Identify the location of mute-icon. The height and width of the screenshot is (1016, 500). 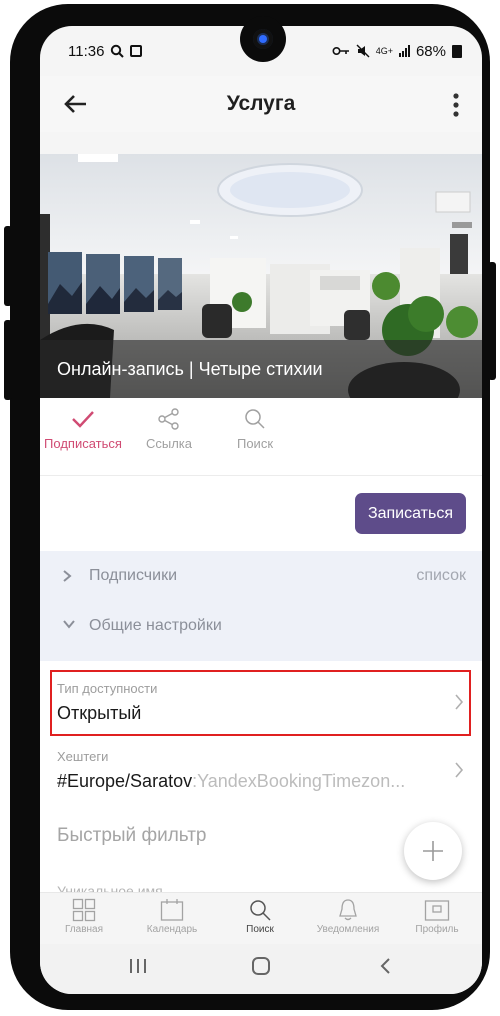
(363, 51).